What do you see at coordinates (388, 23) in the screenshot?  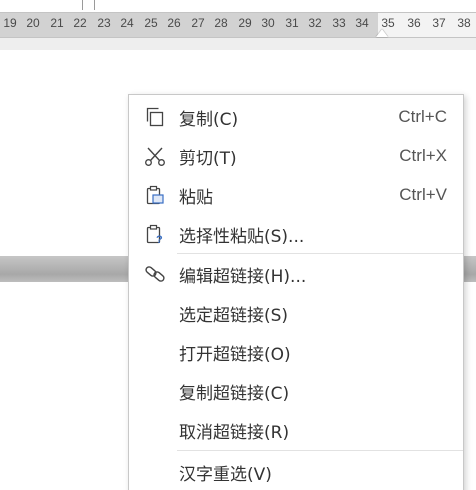 I see `ruler-number: 35` at bounding box center [388, 23].